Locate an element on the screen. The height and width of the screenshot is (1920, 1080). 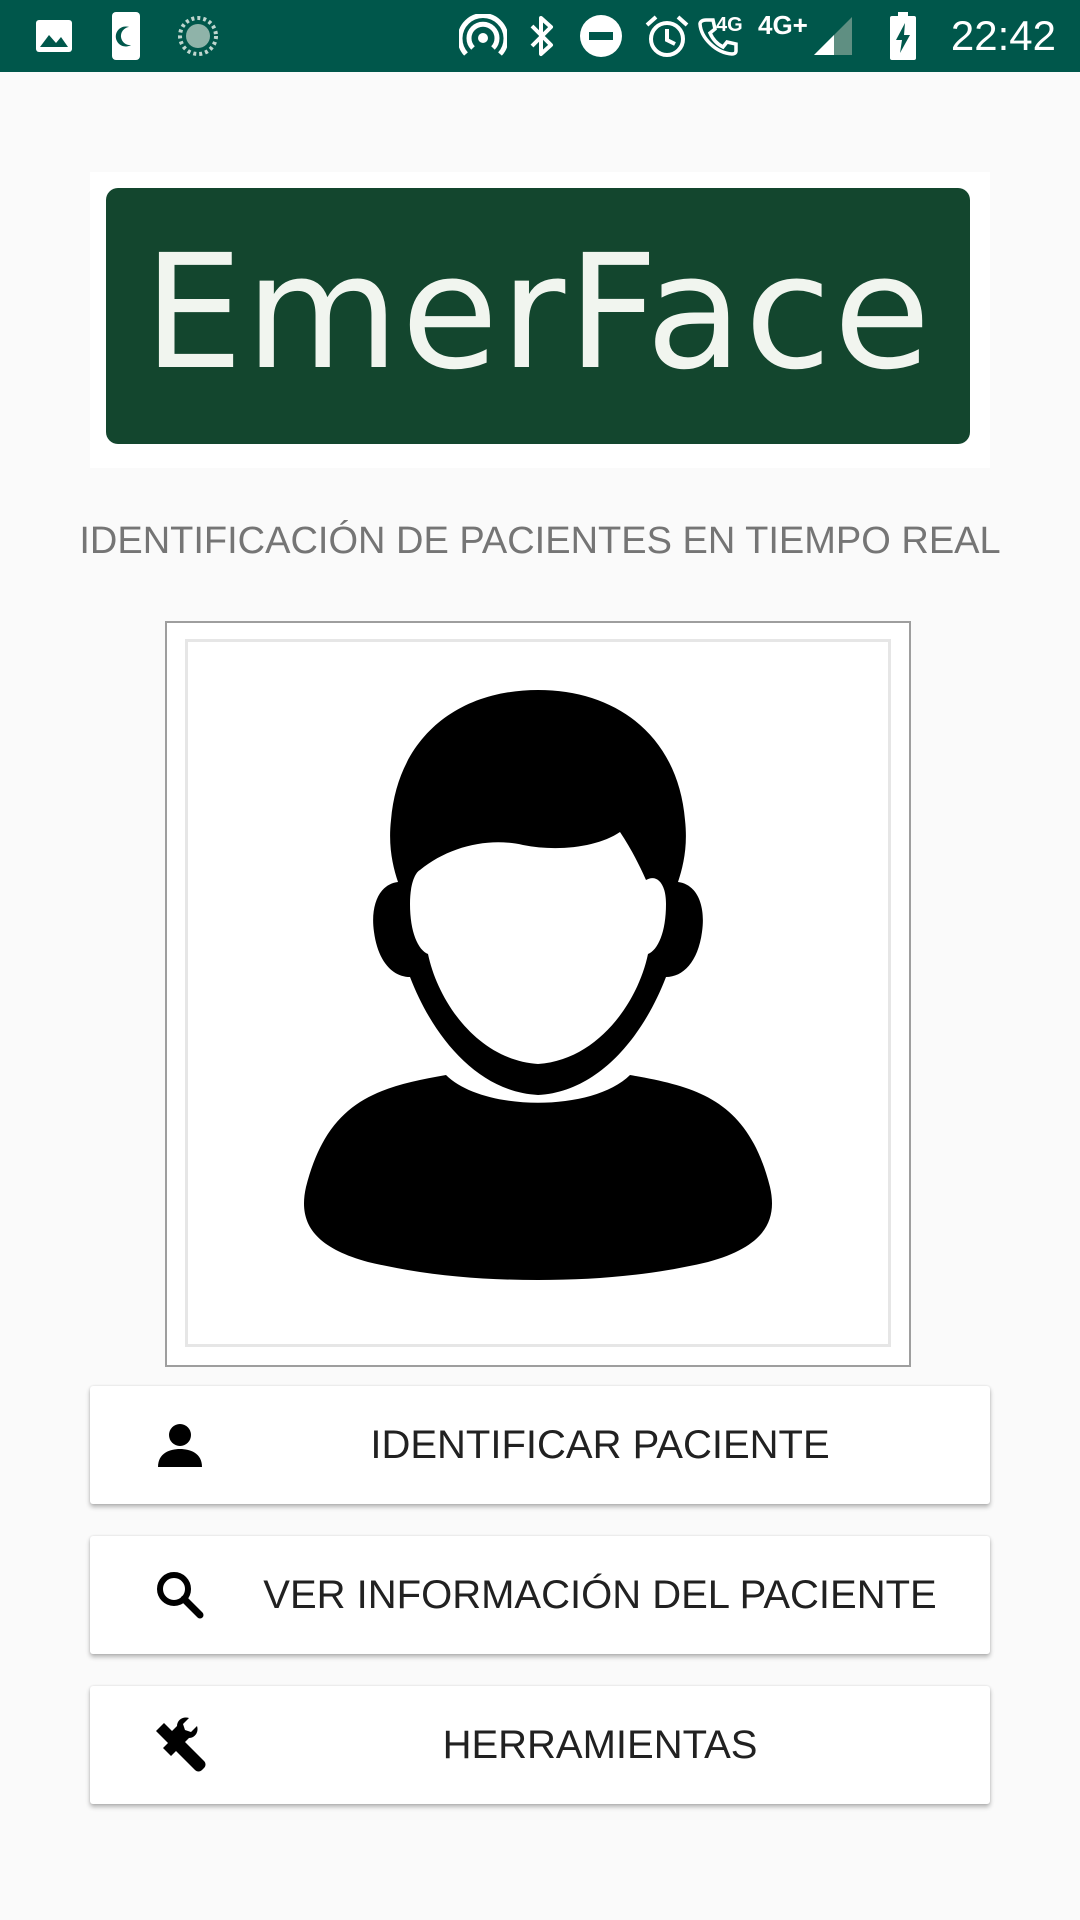
app-logo: EmerFace is located at coordinates (540, 320).